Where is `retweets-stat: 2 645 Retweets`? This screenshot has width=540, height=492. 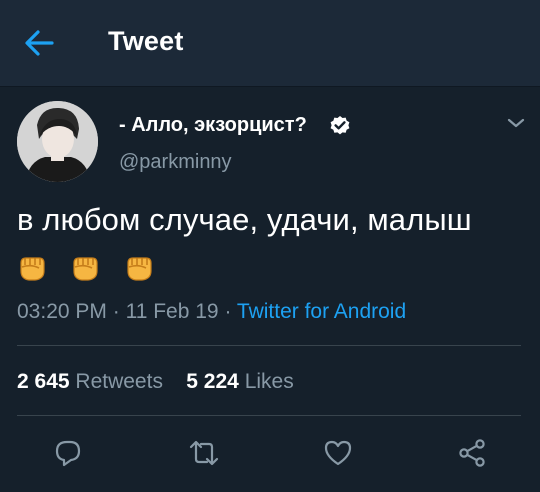 retweets-stat: 2 645 Retweets is located at coordinates (90, 381).